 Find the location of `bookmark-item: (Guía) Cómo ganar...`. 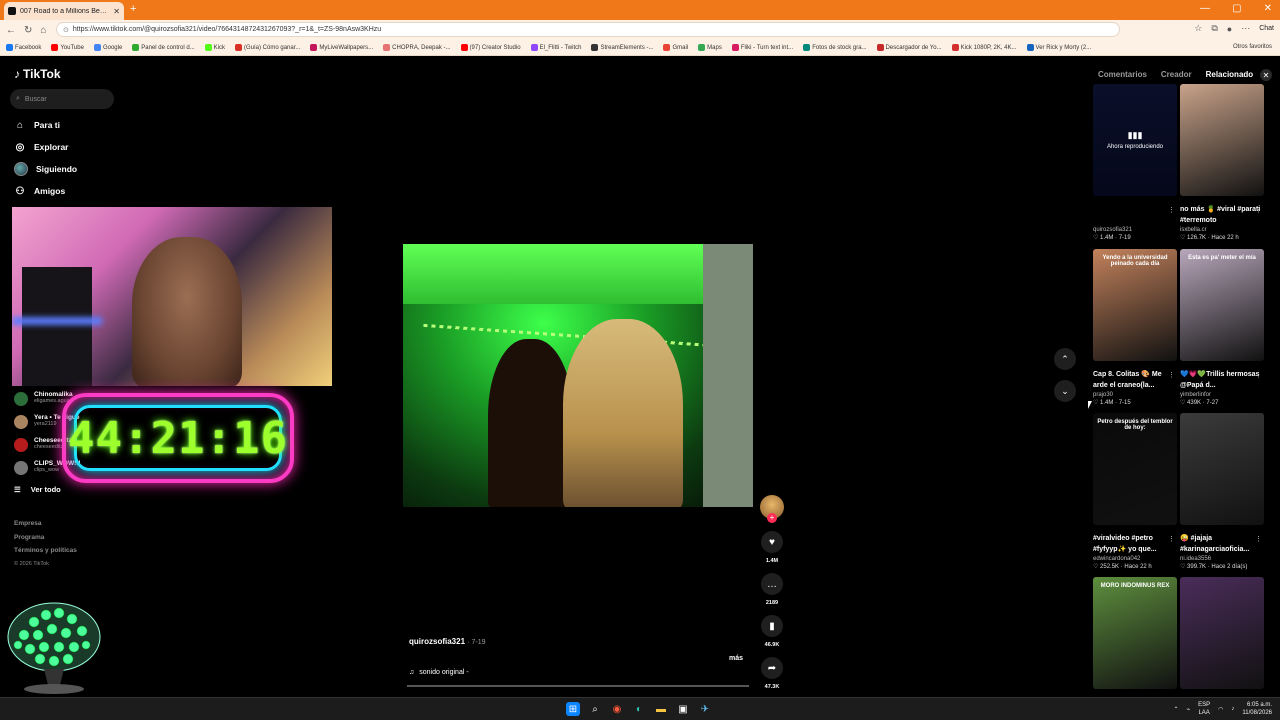

bookmark-item: (Guía) Cómo ganar... is located at coordinates (267, 47).